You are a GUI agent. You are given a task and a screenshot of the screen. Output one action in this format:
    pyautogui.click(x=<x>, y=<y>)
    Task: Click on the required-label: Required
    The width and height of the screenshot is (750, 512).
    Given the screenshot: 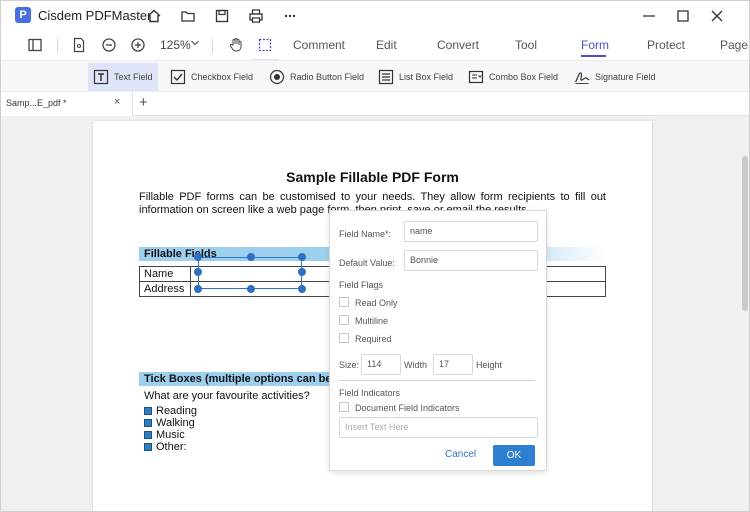 What is the action you would take?
    pyautogui.click(x=373, y=339)
    